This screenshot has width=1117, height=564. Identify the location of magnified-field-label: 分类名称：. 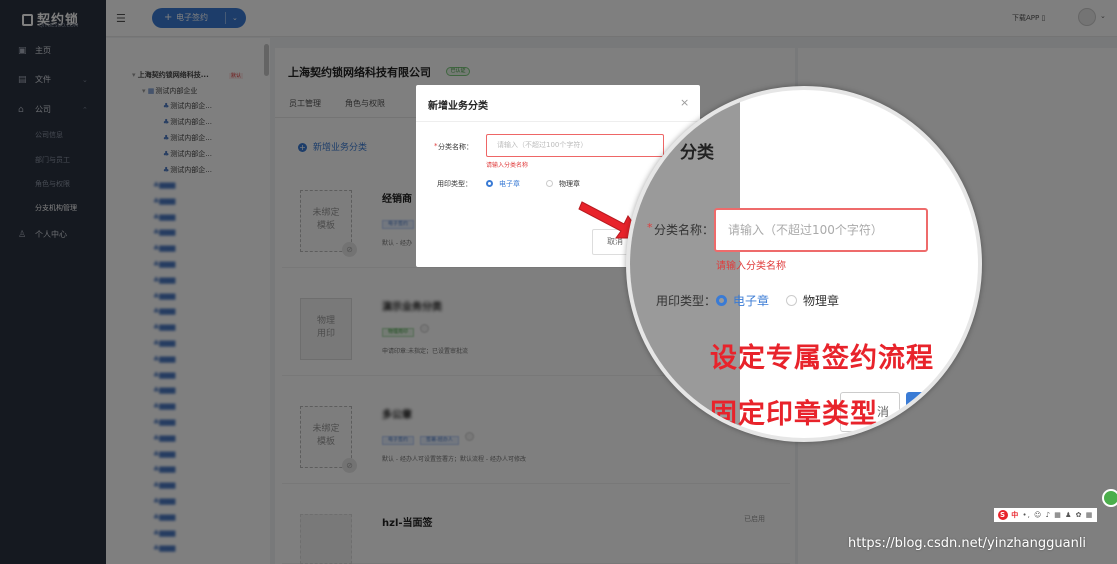
(684, 230).